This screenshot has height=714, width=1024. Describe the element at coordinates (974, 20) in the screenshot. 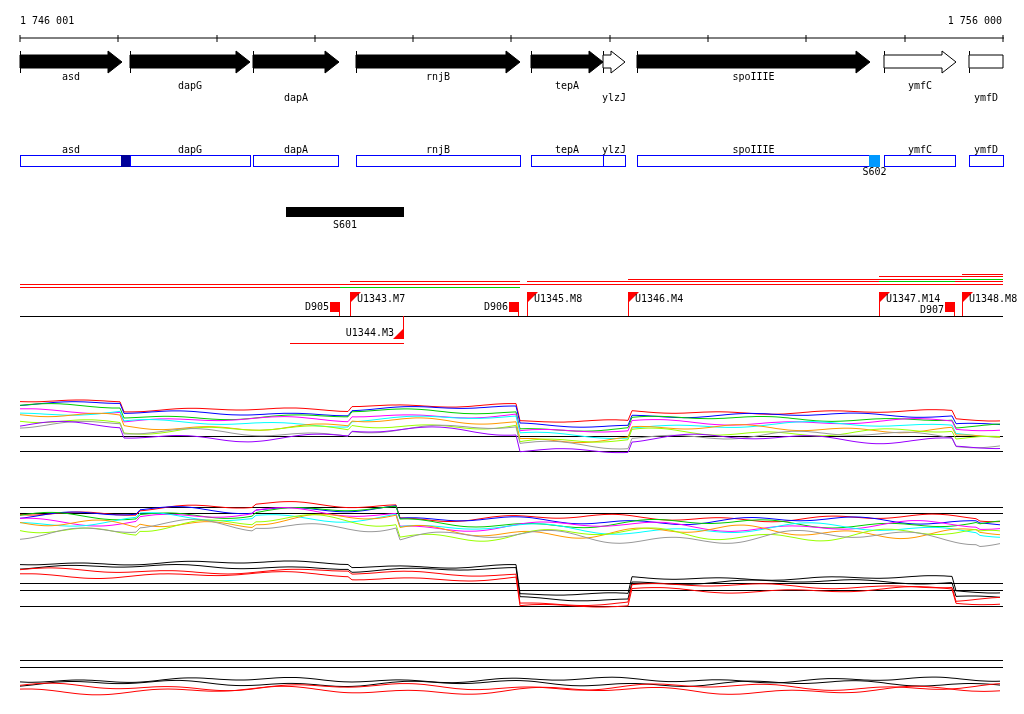

I see `ruler-end-label: 1 756 000` at that location.